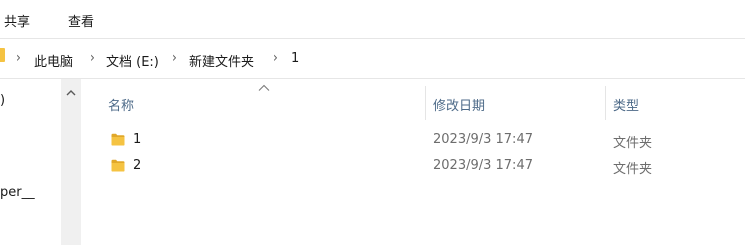  What do you see at coordinates (414, 140) in the screenshot?
I see `file-row: 1 2023/9/3 17:47 文件夹` at bounding box center [414, 140].